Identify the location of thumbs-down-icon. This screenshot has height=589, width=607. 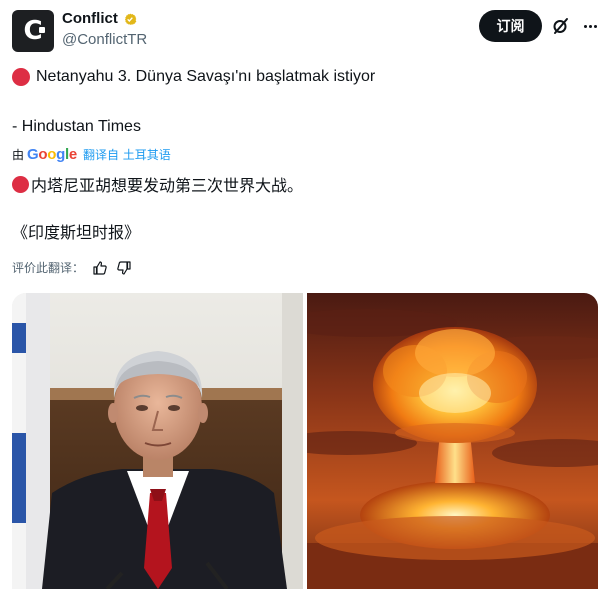
(124, 268).